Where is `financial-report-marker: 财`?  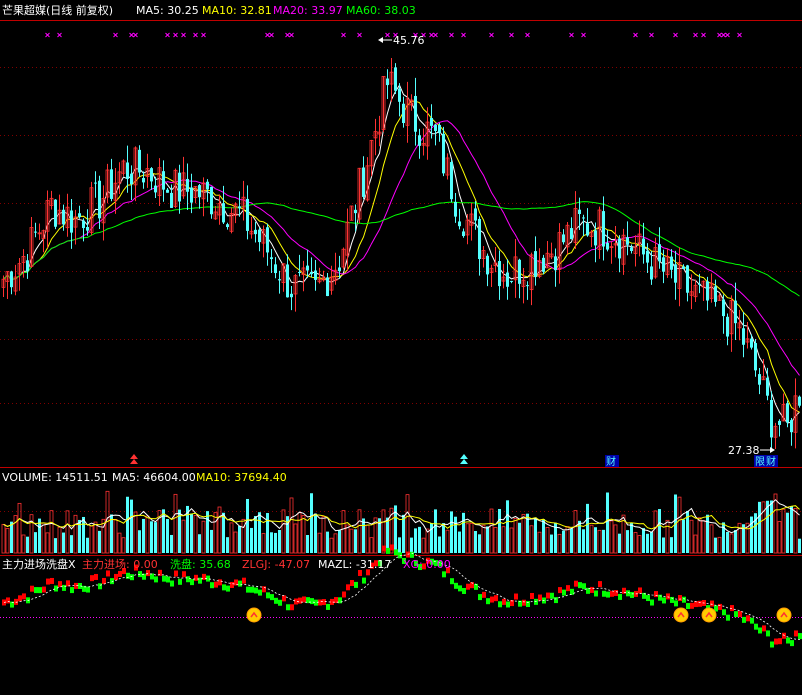
financial-report-marker: 财 is located at coordinates (612, 461).